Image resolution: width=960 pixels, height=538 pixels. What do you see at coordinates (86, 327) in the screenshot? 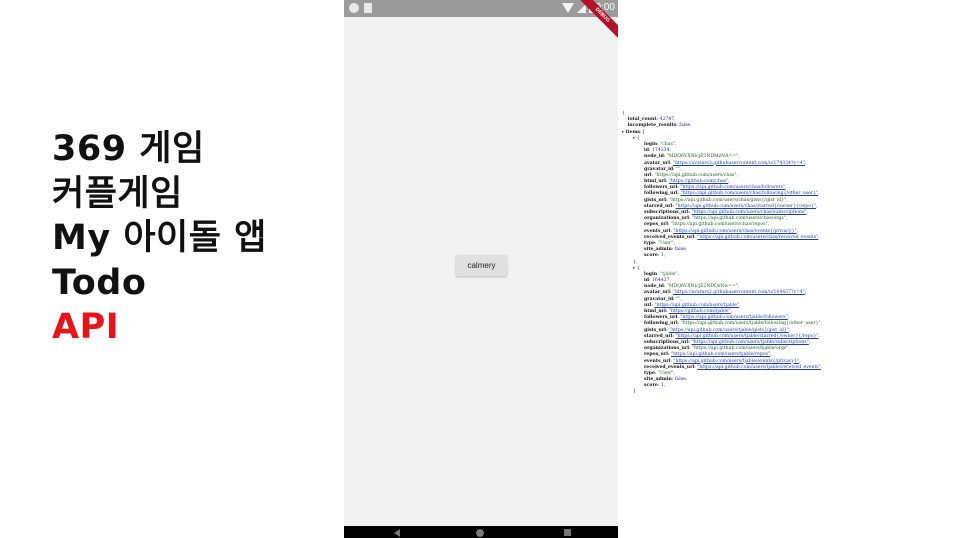
I see `title-api: API` at bounding box center [86, 327].